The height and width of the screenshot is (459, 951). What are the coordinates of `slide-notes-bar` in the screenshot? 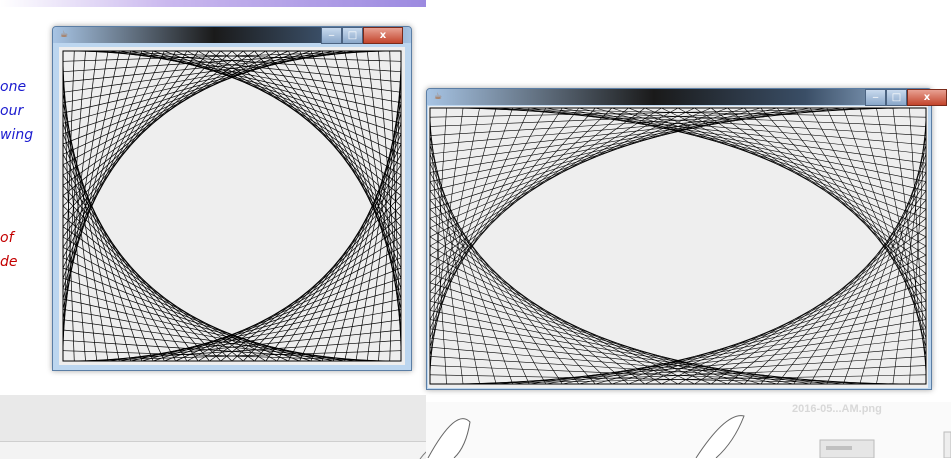 It's located at (213, 450).